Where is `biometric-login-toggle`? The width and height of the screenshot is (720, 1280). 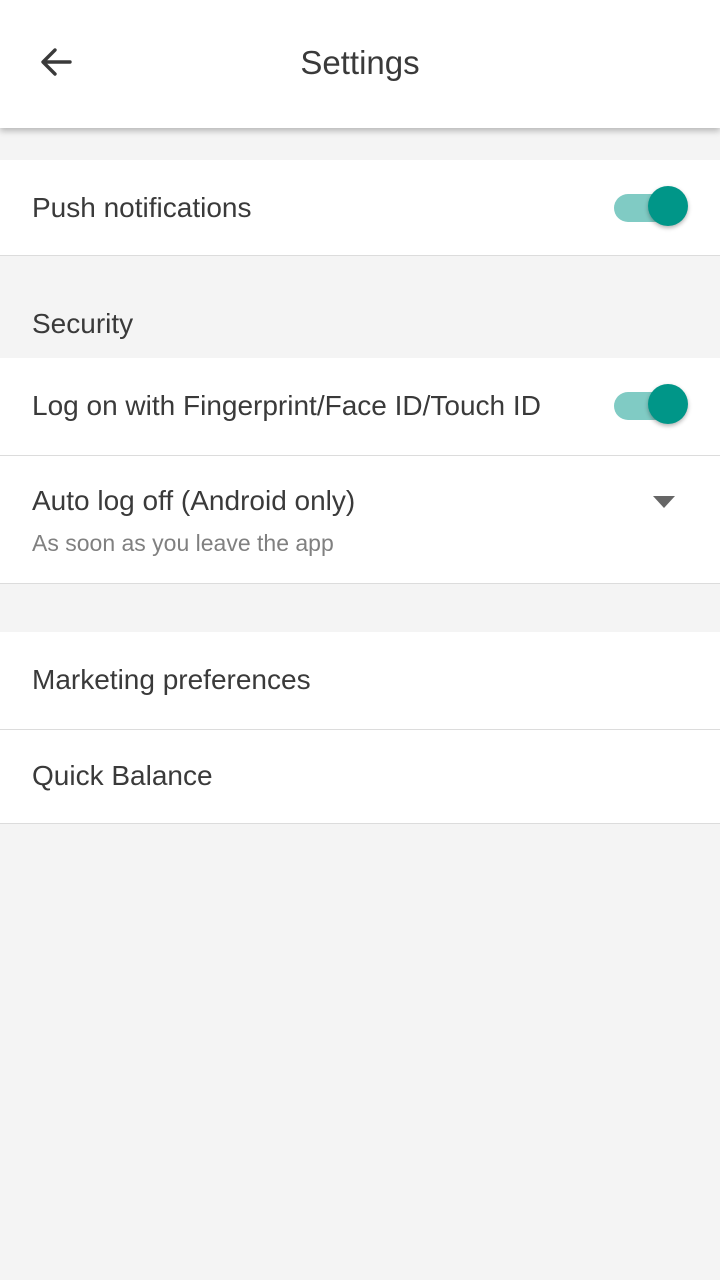
biometric-login-toggle is located at coordinates (650, 406).